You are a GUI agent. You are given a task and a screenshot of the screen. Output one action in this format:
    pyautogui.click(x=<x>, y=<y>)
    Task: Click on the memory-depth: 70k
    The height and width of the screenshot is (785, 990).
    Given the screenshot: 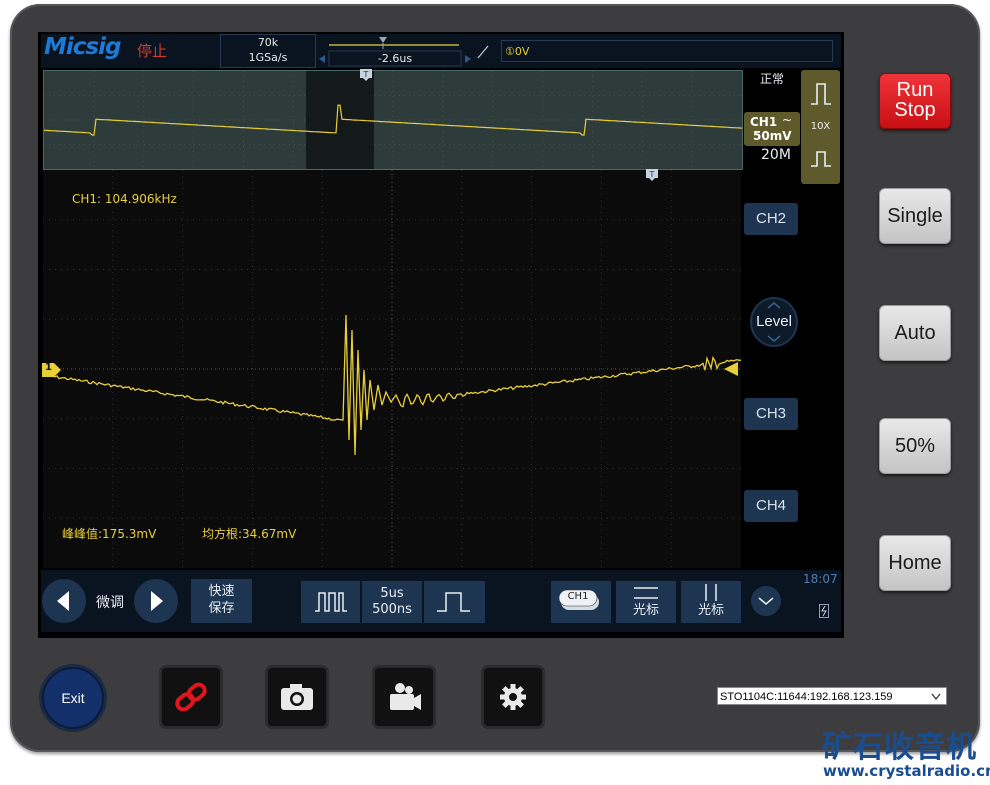 What is the action you would take?
    pyautogui.click(x=268, y=42)
    